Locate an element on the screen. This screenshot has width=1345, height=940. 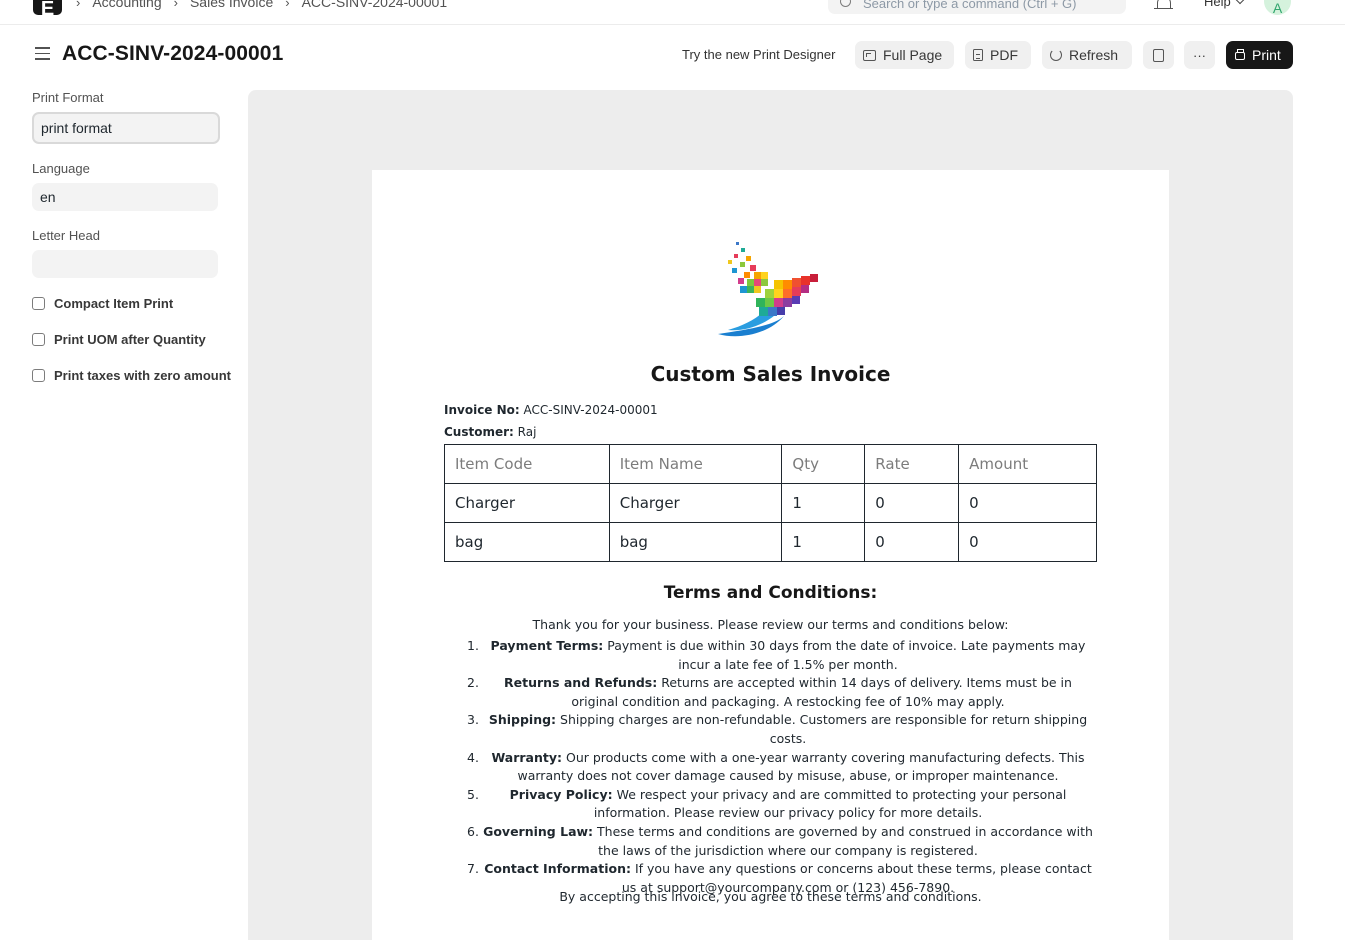
search-icon is located at coordinates (845, 3).